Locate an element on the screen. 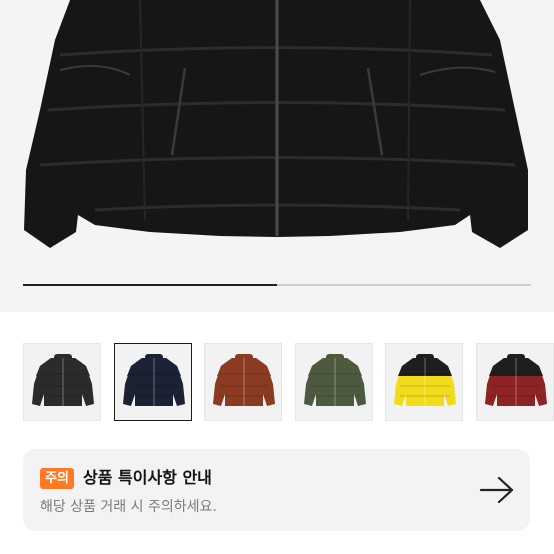 Image resolution: width=554 pixels, height=554 pixels. image-progress-fill is located at coordinates (150, 285).